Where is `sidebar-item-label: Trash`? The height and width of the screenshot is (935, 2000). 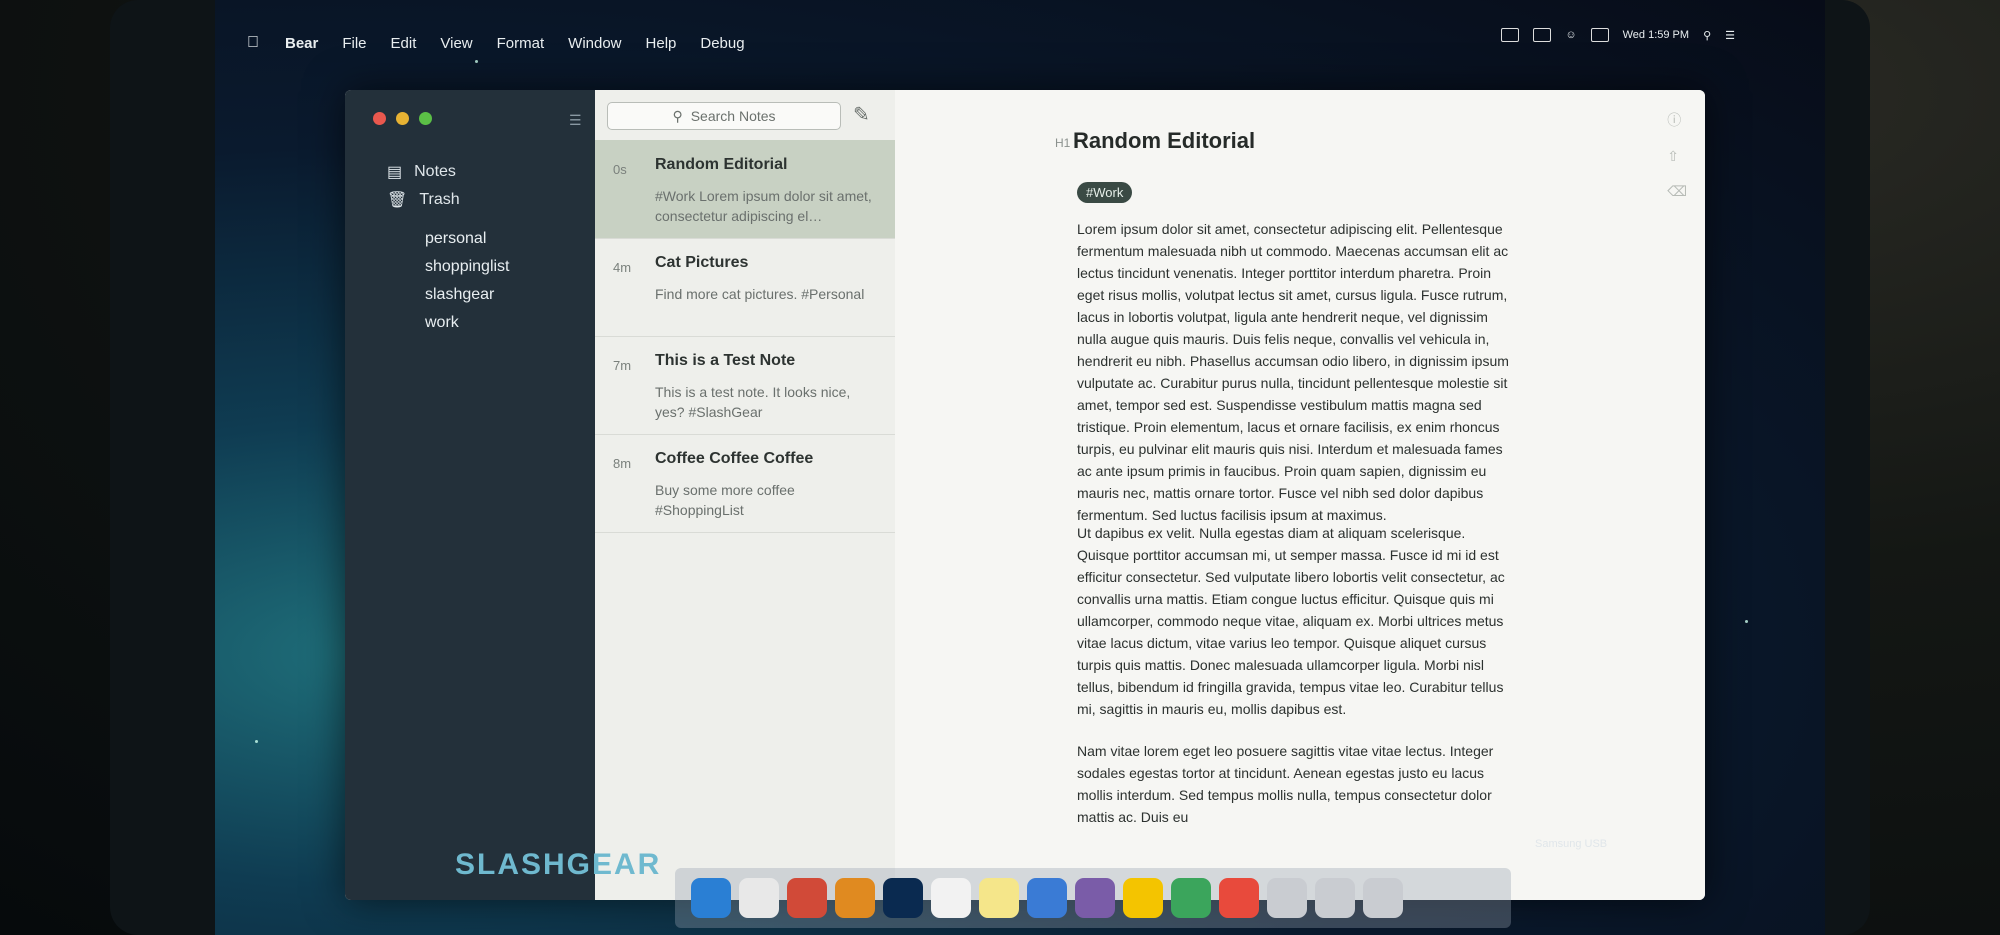 sidebar-item-label: Trash is located at coordinates (439, 199).